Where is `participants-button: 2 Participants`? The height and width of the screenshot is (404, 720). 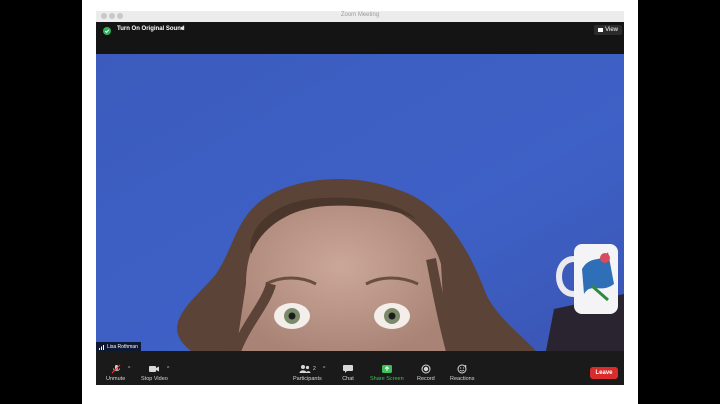
participants-button: 2 Participants is located at coordinates (307, 373).